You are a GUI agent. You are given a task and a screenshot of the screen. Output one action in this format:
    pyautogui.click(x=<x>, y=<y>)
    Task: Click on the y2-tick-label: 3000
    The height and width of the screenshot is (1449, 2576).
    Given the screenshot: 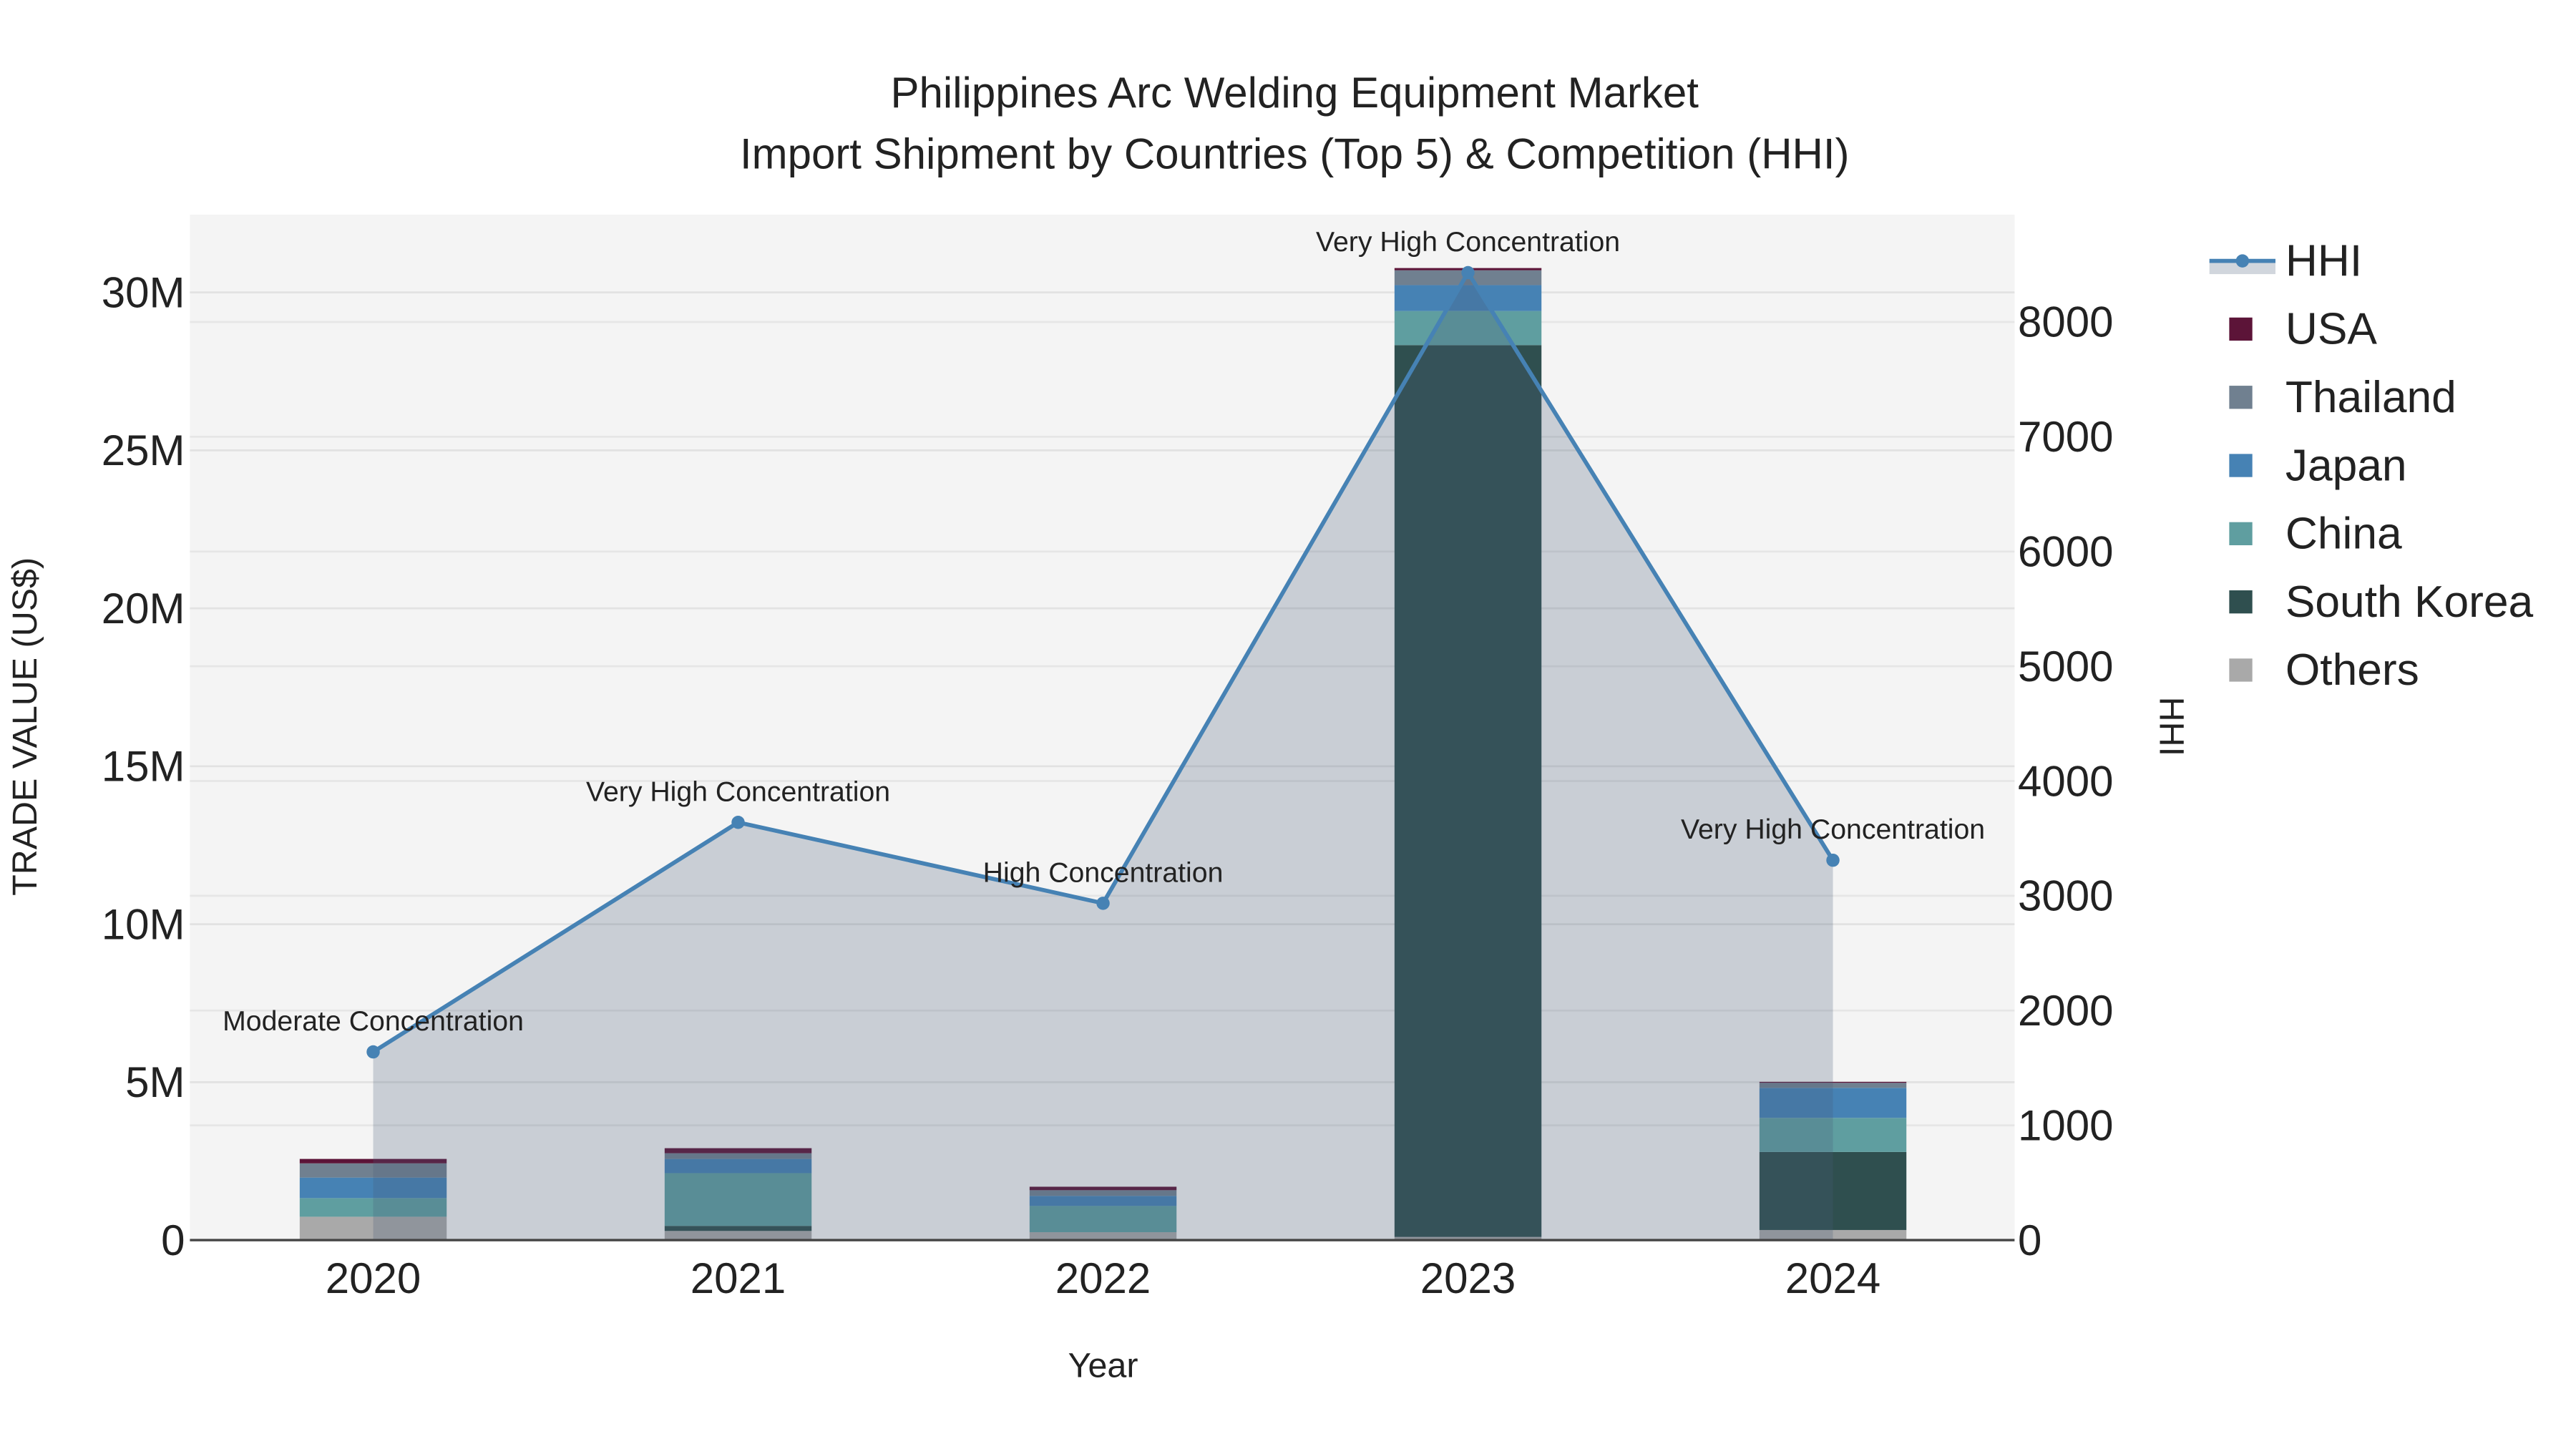 What is the action you would take?
    pyautogui.click(x=2065, y=896)
    